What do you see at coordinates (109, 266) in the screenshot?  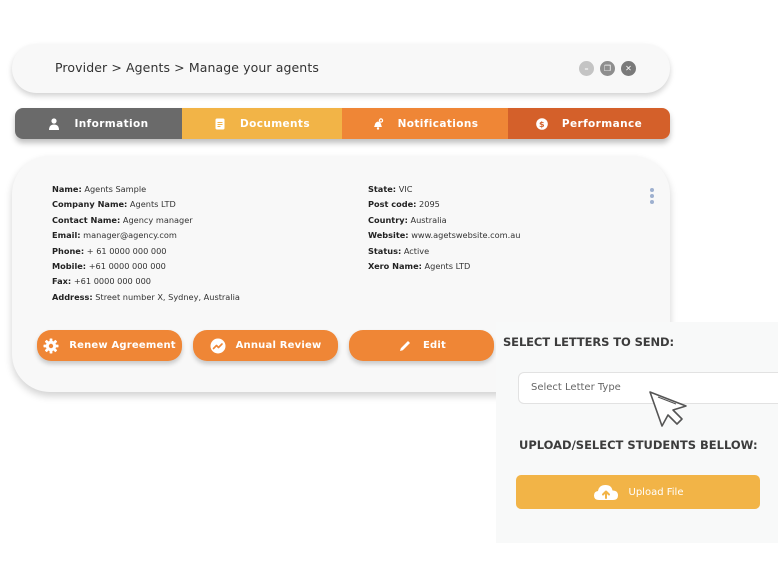 I see `detail-mobile: Mobile: +61 0000 000 000` at bounding box center [109, 266].